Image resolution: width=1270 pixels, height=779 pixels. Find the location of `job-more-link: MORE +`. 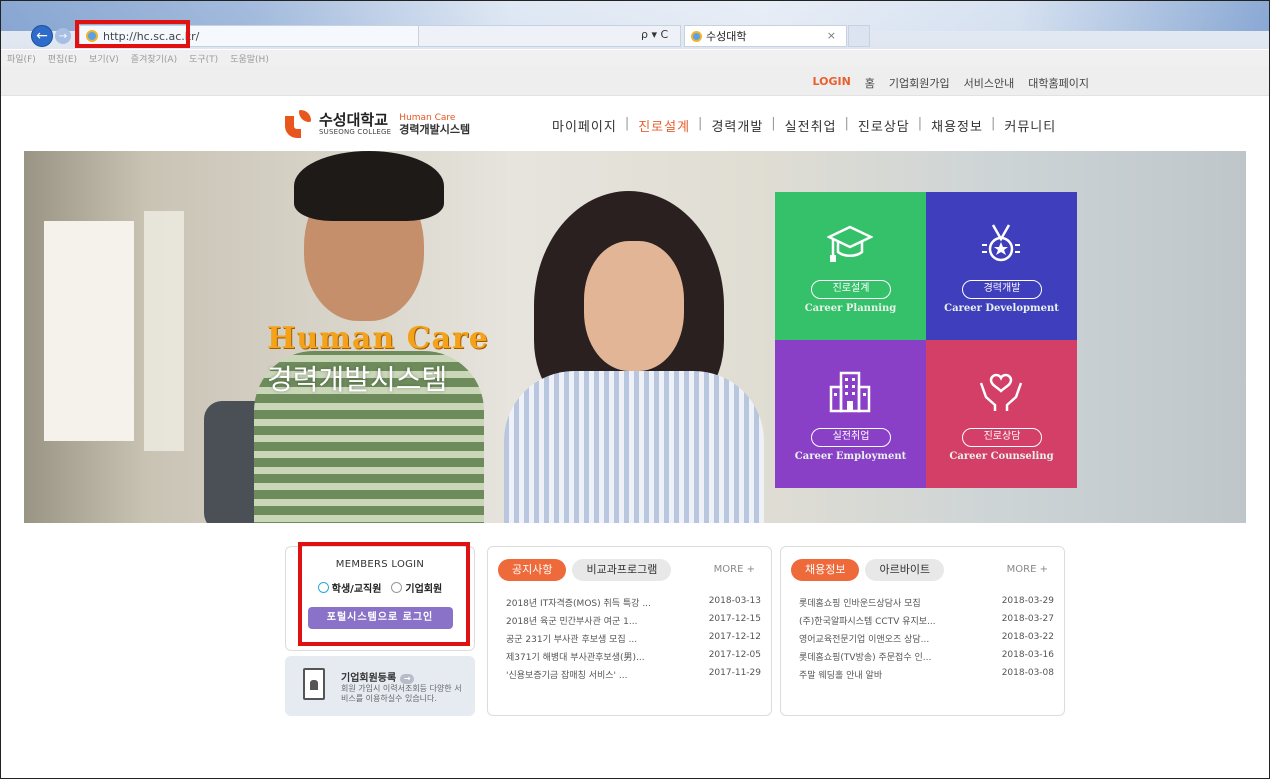

job-more-link: MORE + is located at coordinates (1027, 569).